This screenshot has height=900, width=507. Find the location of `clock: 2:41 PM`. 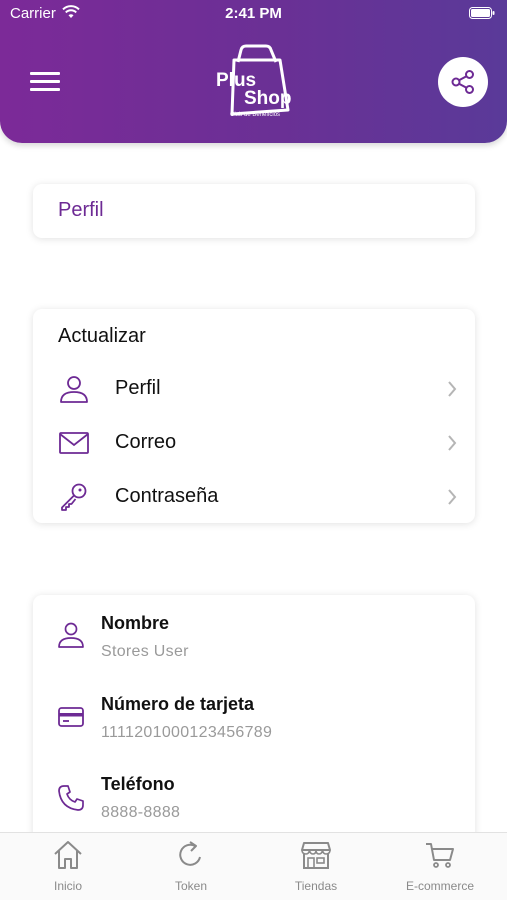

clock: 2:41 PM is located at coordinates (253, 13).